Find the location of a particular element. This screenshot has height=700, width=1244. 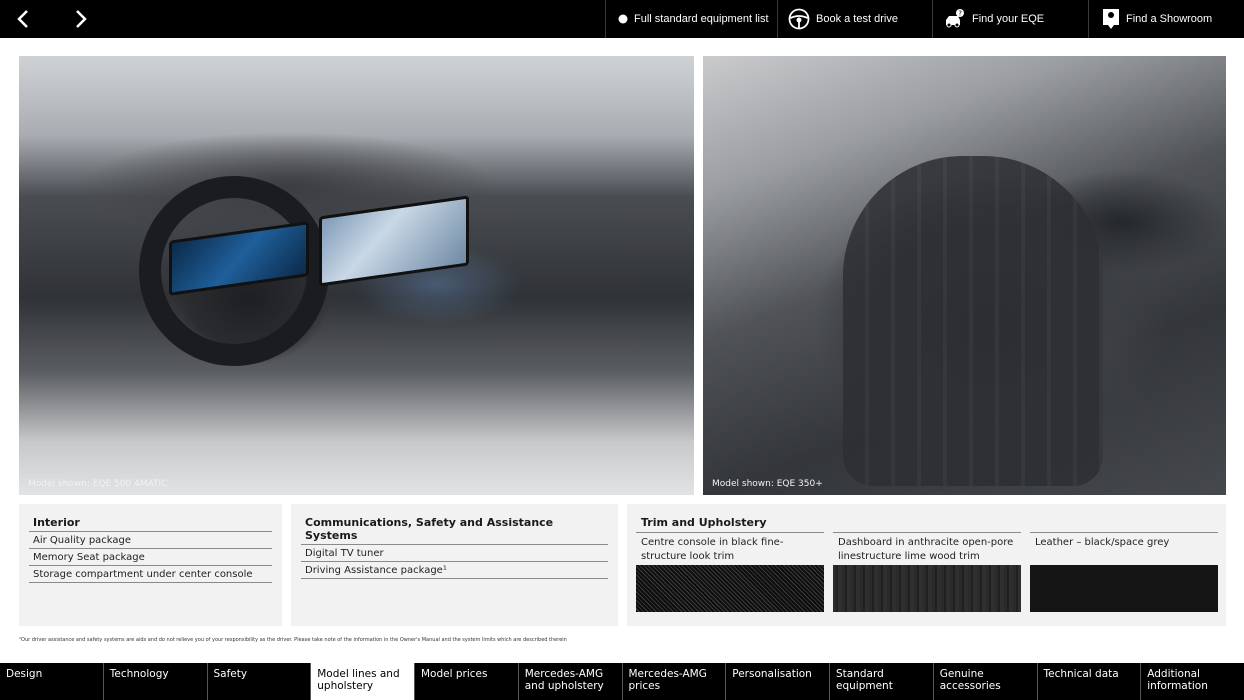

trim-title: Trim and Upholstery is located at coordinates (704, 522).